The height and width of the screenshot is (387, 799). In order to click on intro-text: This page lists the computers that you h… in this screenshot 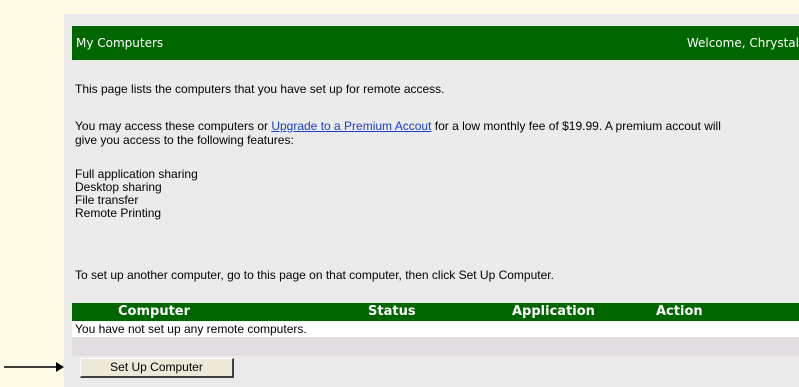, I will do `click(260, 89)`.